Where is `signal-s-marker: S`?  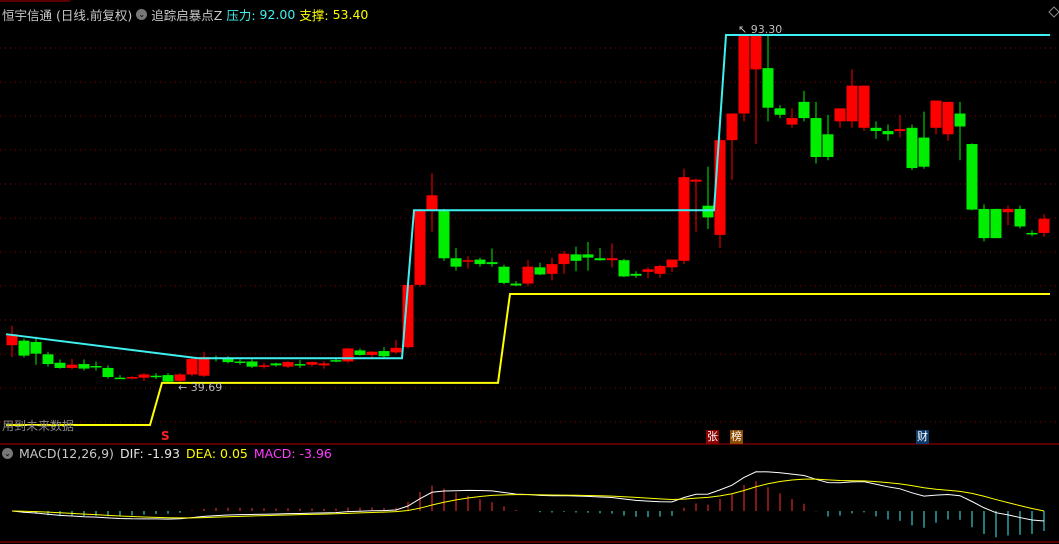
signal-s-marker: S is located at coordinates (165, 436).